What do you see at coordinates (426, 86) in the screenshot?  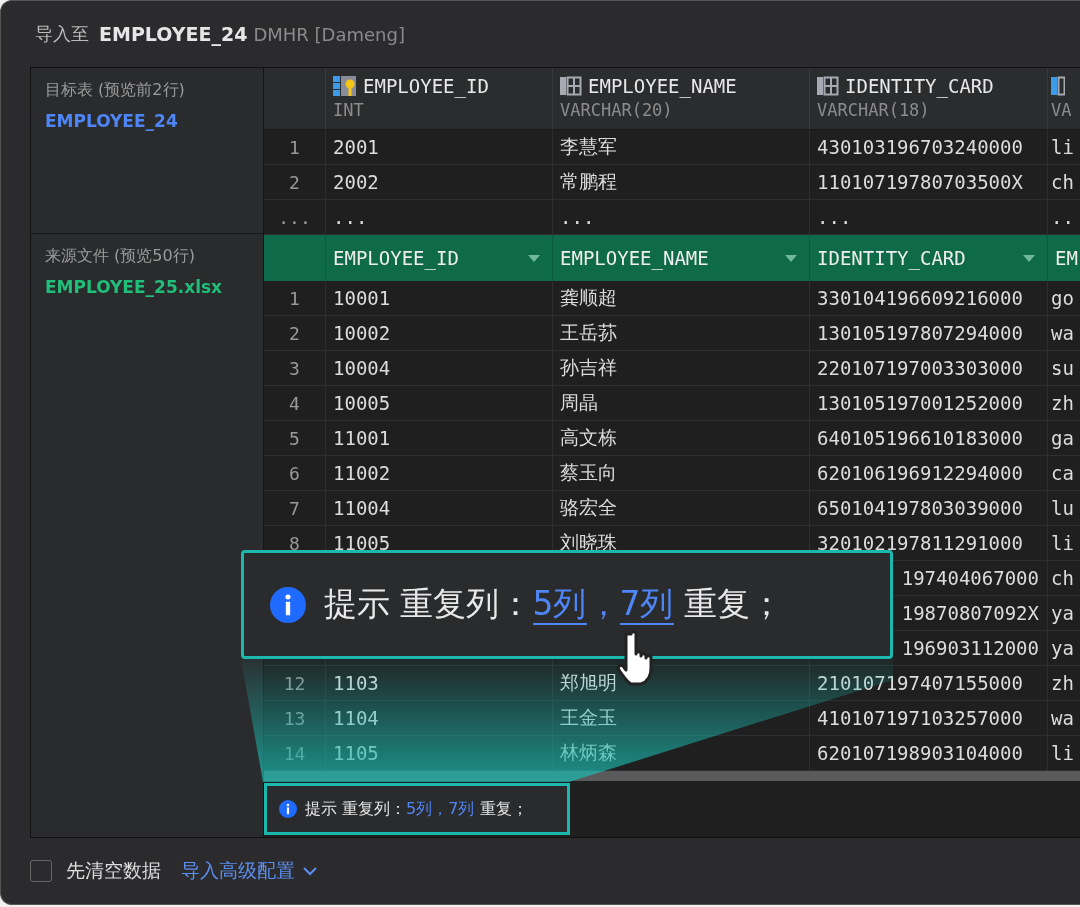 I see `column-name: EMPLOYEE_ID` at bounding box center [426, 86].